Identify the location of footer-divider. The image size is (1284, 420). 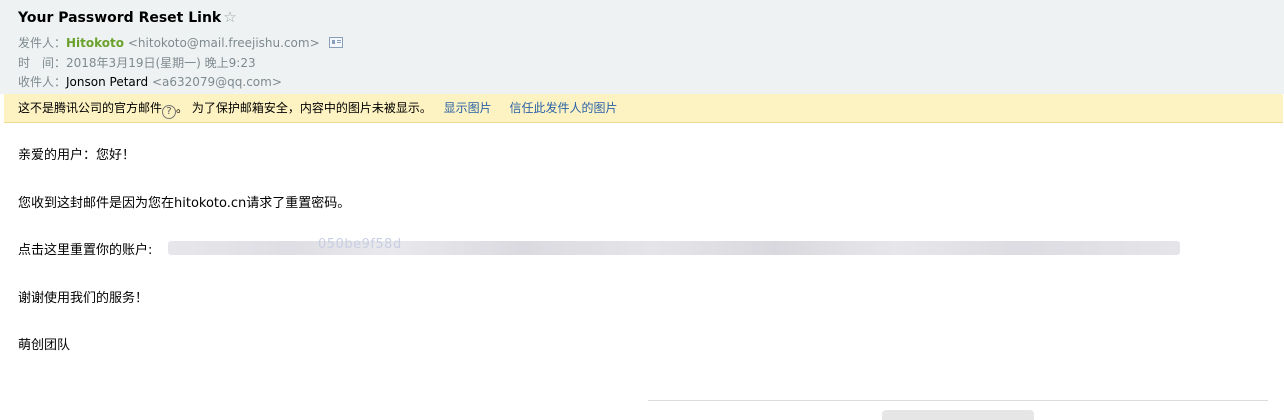
(958, 400).